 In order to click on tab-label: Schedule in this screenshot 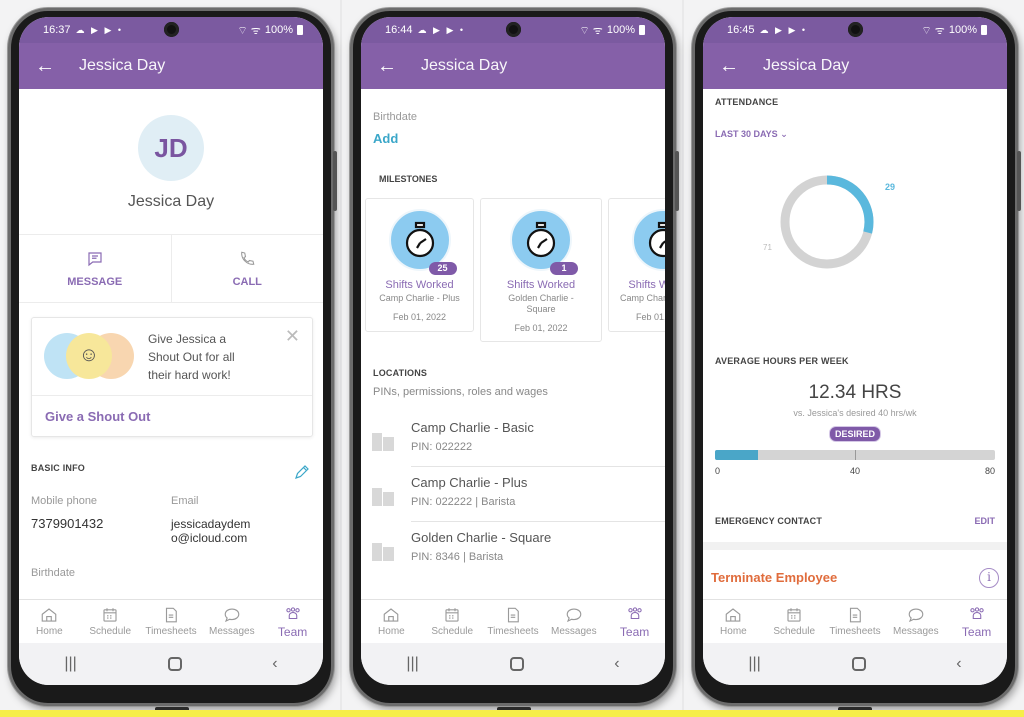, I will do `click(794, 631)`.